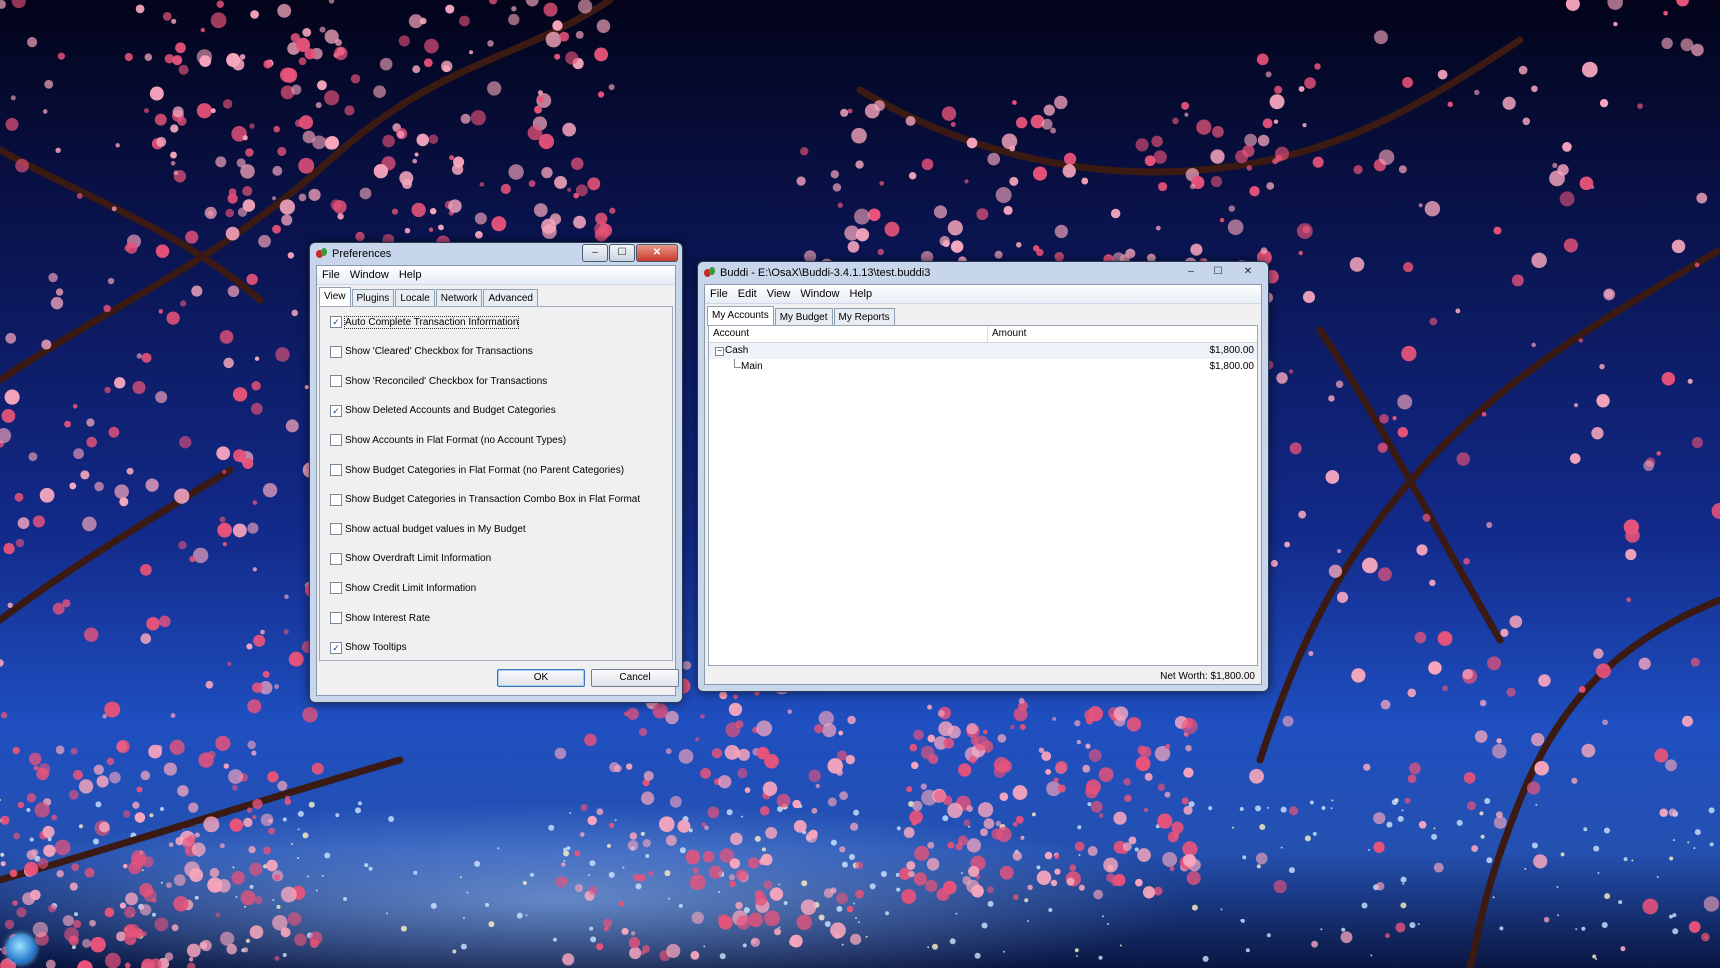 The width and height of the screenshot is (1720, 968). What do you see at coordinates (635, 678) in the screenshot?
I see `cancel-button: Cancel` at bounding box center [635, 678].